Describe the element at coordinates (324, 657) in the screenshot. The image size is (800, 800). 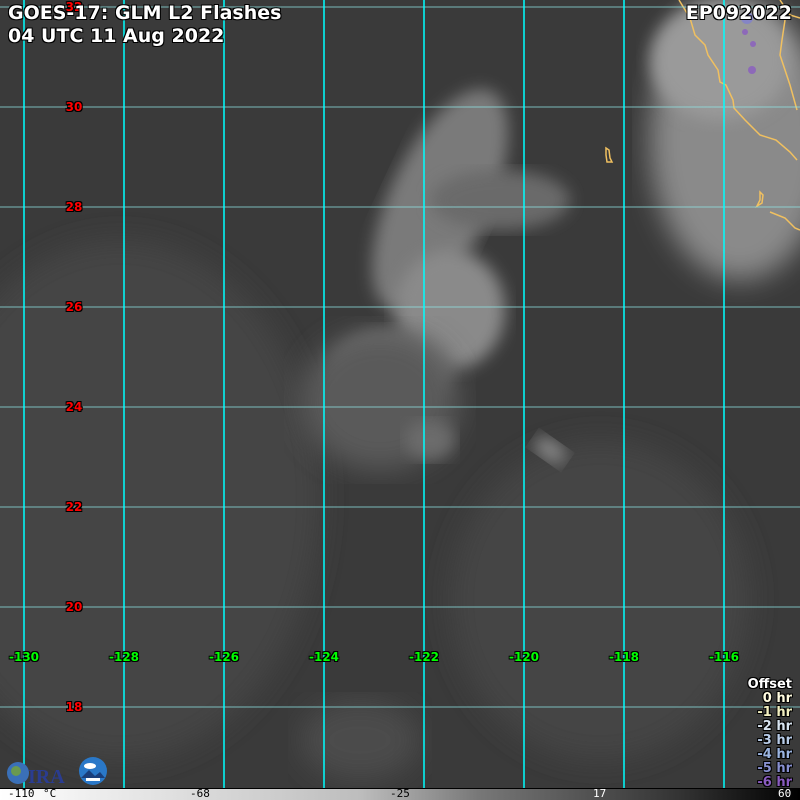
I see `longitude-label: -124` at that location.